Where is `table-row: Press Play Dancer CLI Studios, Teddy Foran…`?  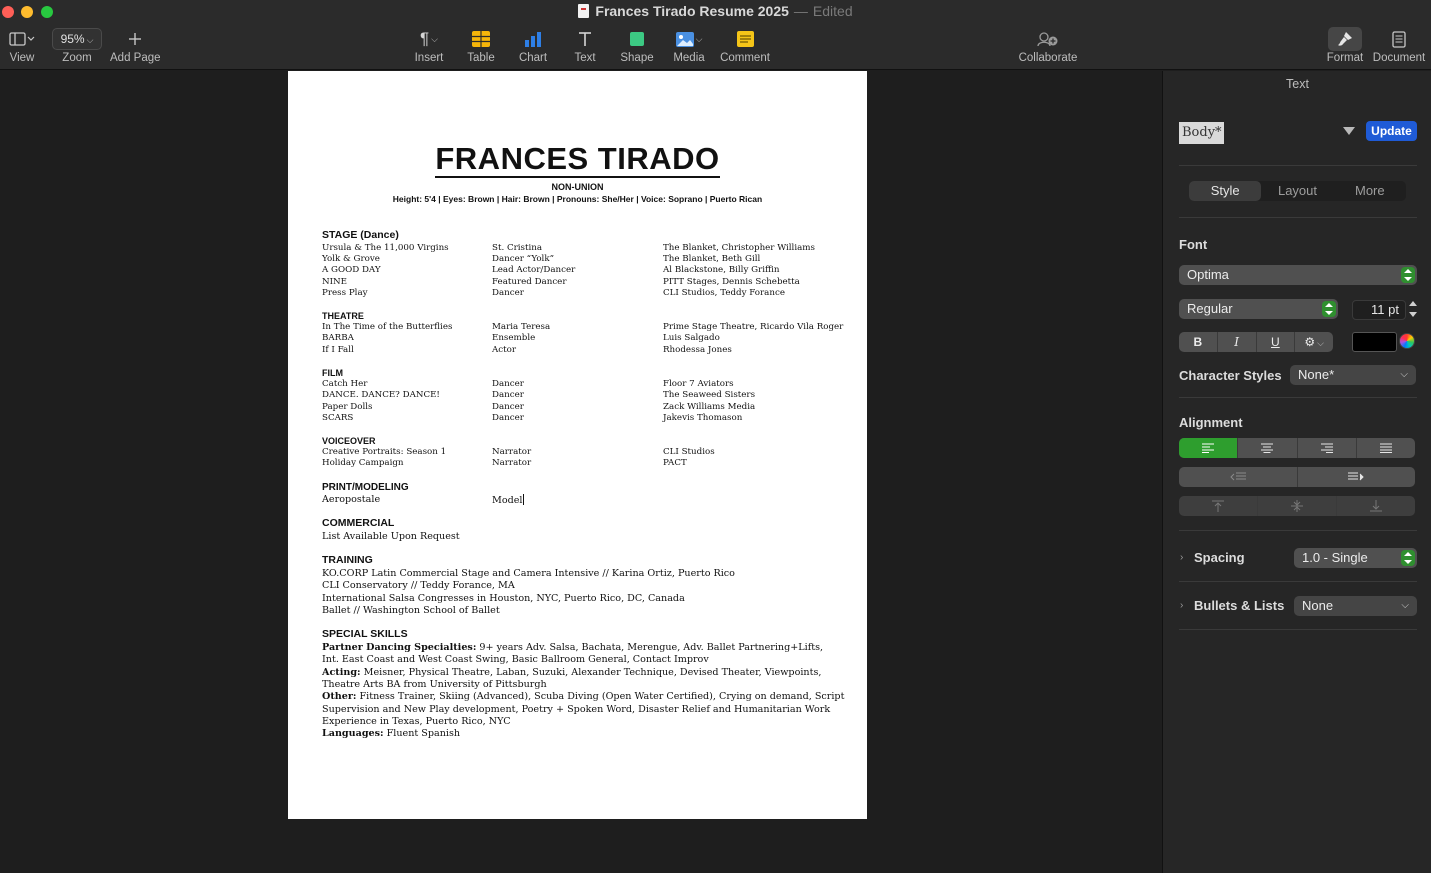 table-row: Press Play Dancer CLI Studios, Teddy Foran… is located at coordinates (582, 294).